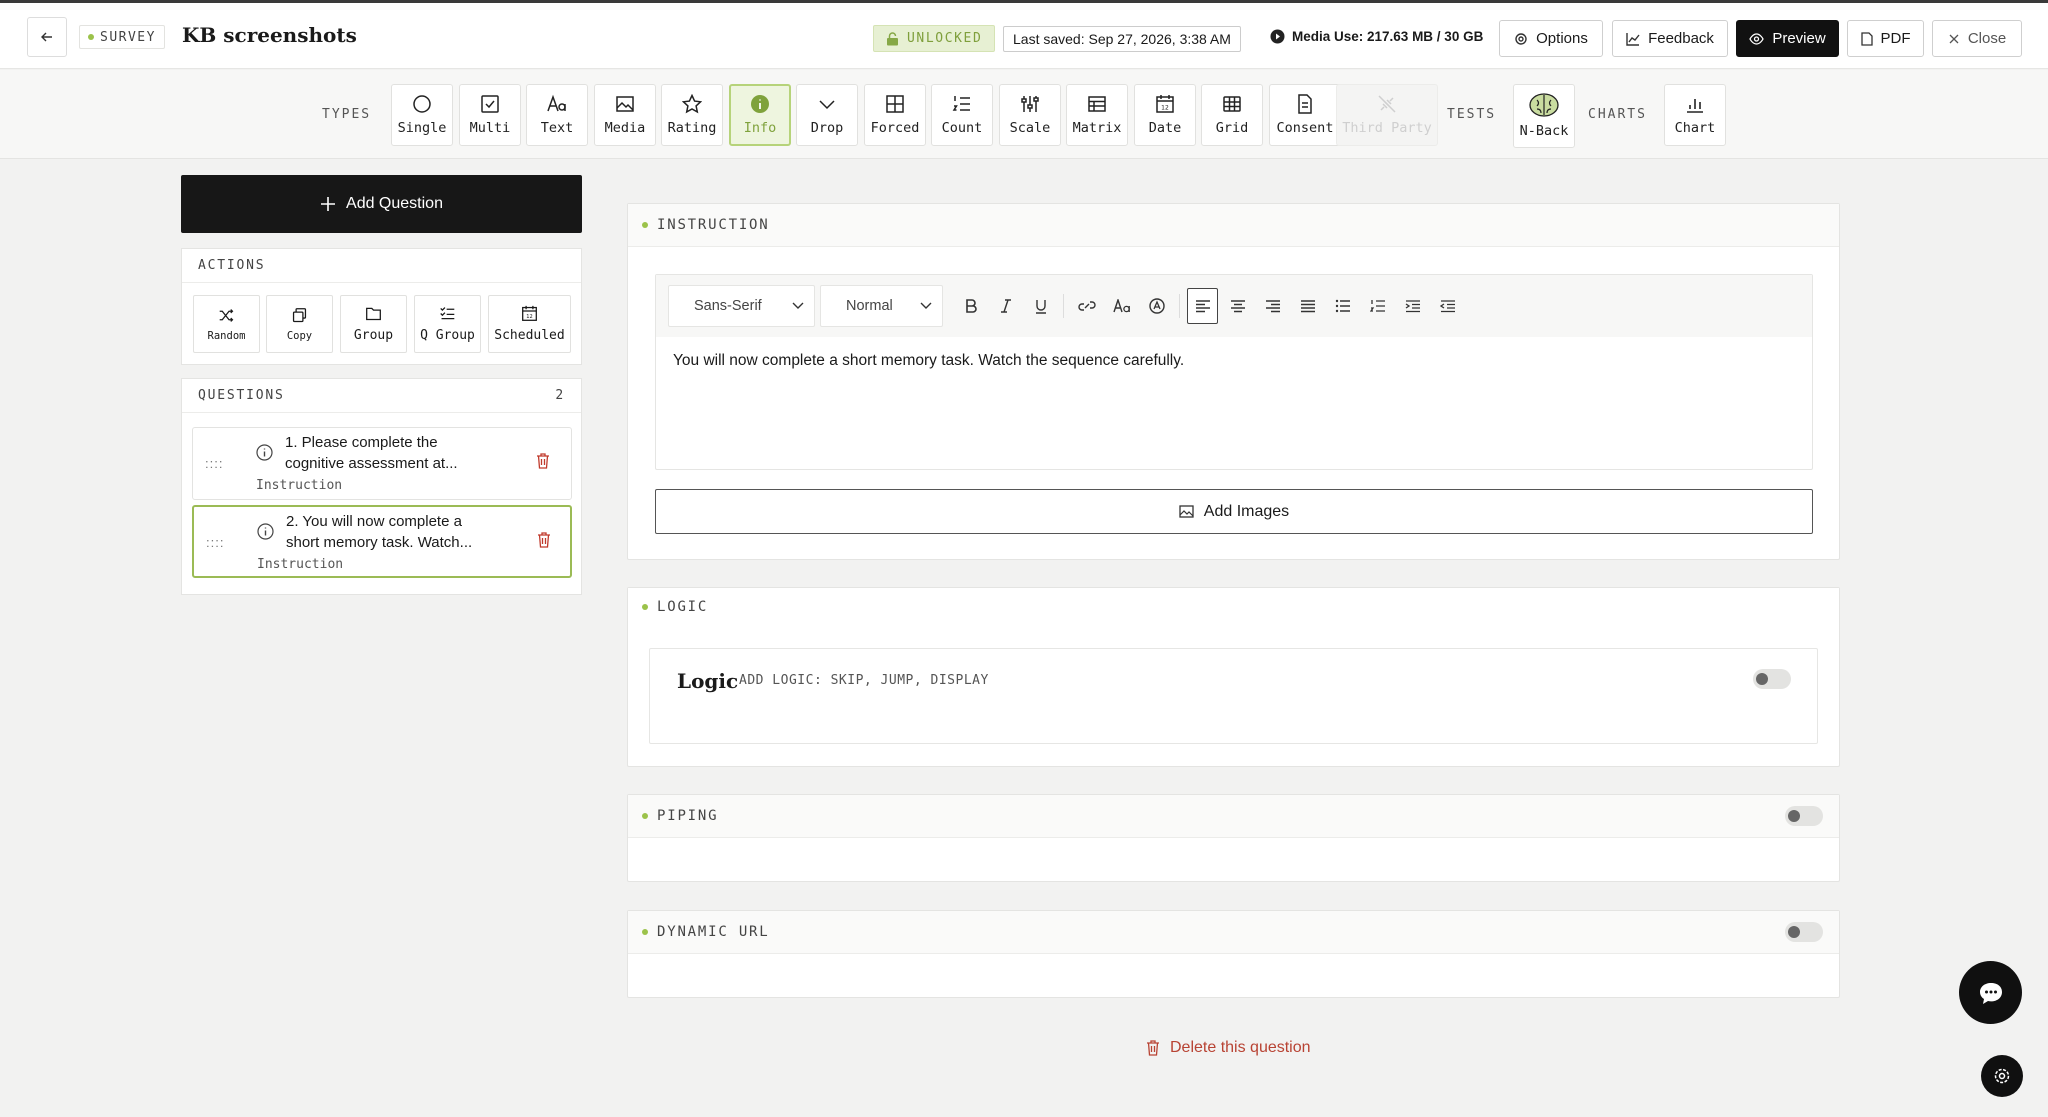 The image size is (2048, 1117). What do you see at coordinates (1233, 954) in the screenshot?
I see `dynamic-url-card: DYNAMIC URL` at bounding box center [1233, 954].